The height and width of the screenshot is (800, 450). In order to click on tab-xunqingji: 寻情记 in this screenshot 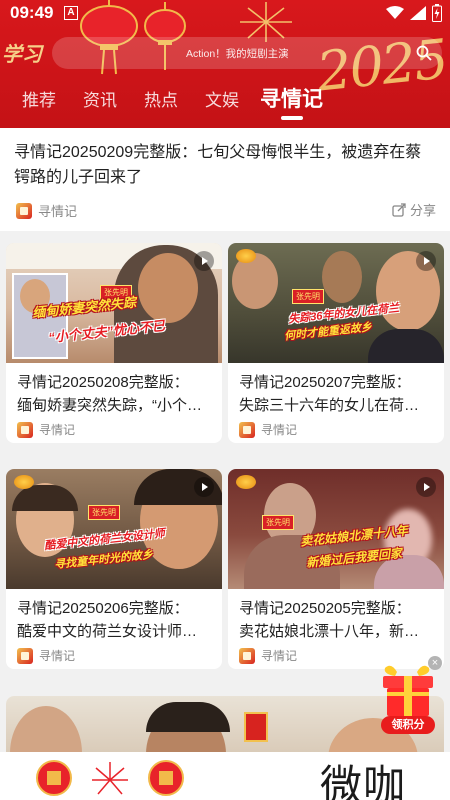, I will do `click(291, 98)`.